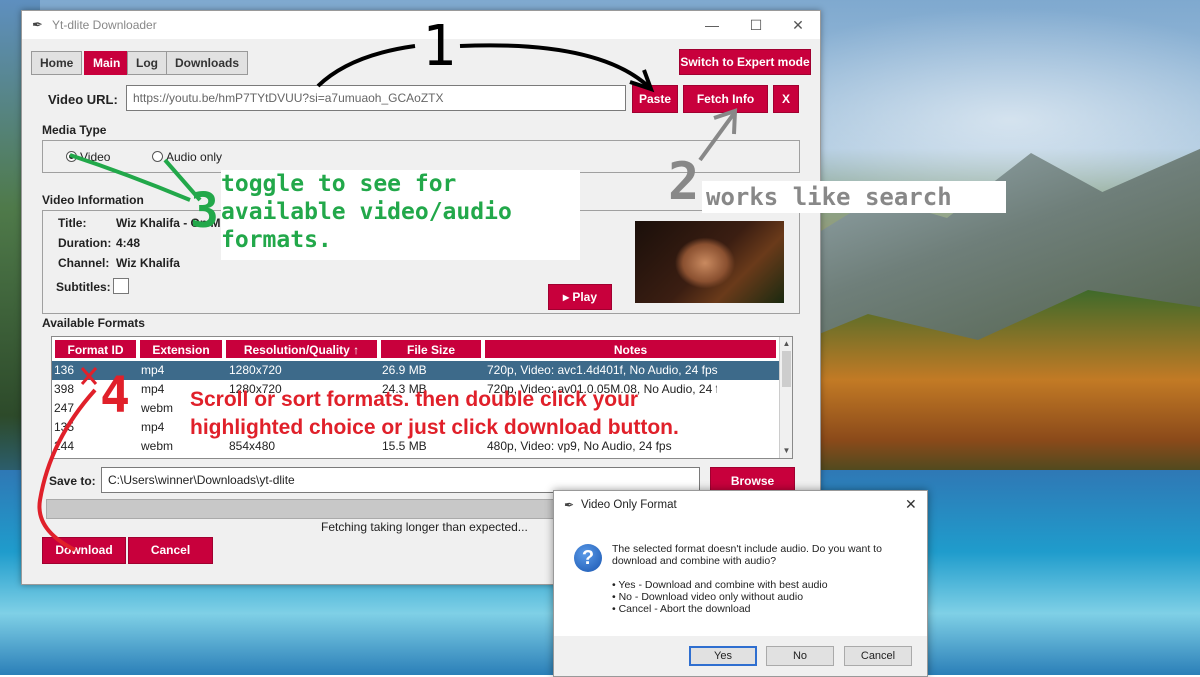 The width and height of the screenshot is (1200, 677). What do you see at coordinates (95, 157) in the screenshot?
I see `video-radio-label: Video` at bounding box center [95, 157].